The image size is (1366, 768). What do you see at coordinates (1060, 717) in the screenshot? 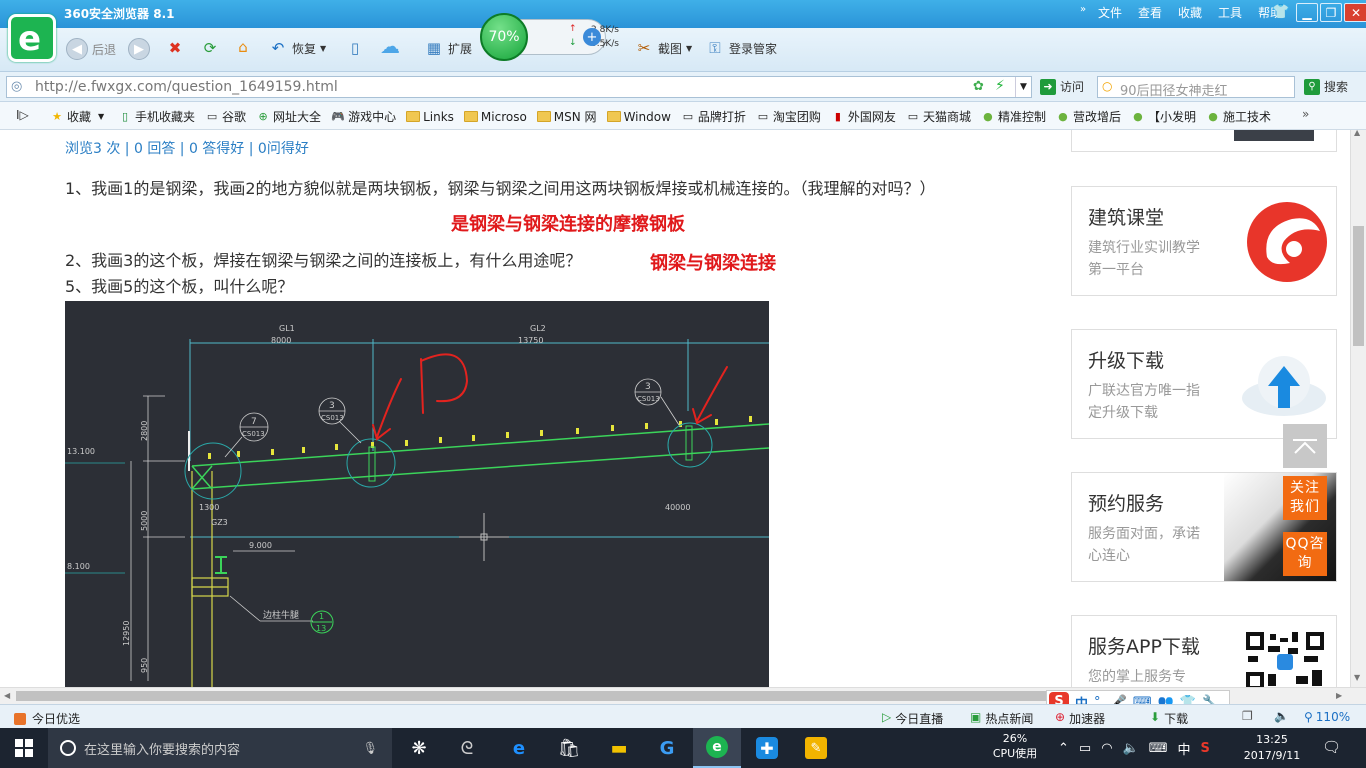
I see `accelerator-icon: ⊕` at bounding box center [1060, 717].